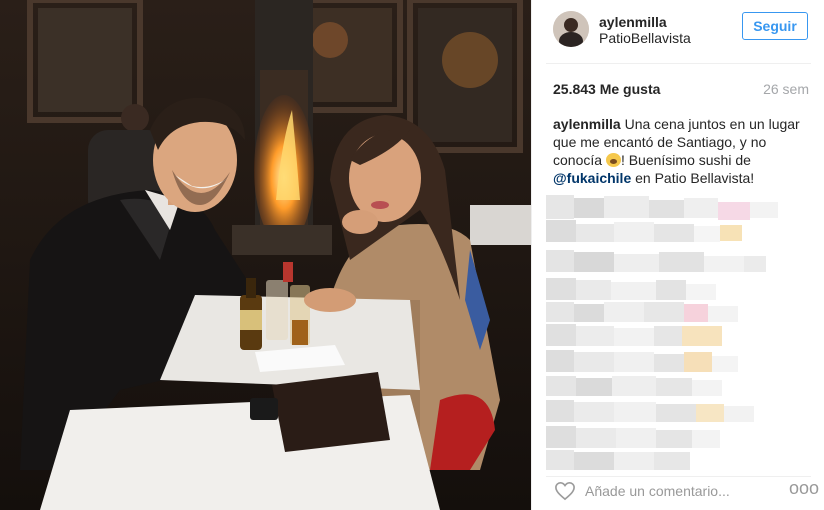  I want to click on post-header: aylenmilla PatioBellavista Seguir, so click(678, 31).